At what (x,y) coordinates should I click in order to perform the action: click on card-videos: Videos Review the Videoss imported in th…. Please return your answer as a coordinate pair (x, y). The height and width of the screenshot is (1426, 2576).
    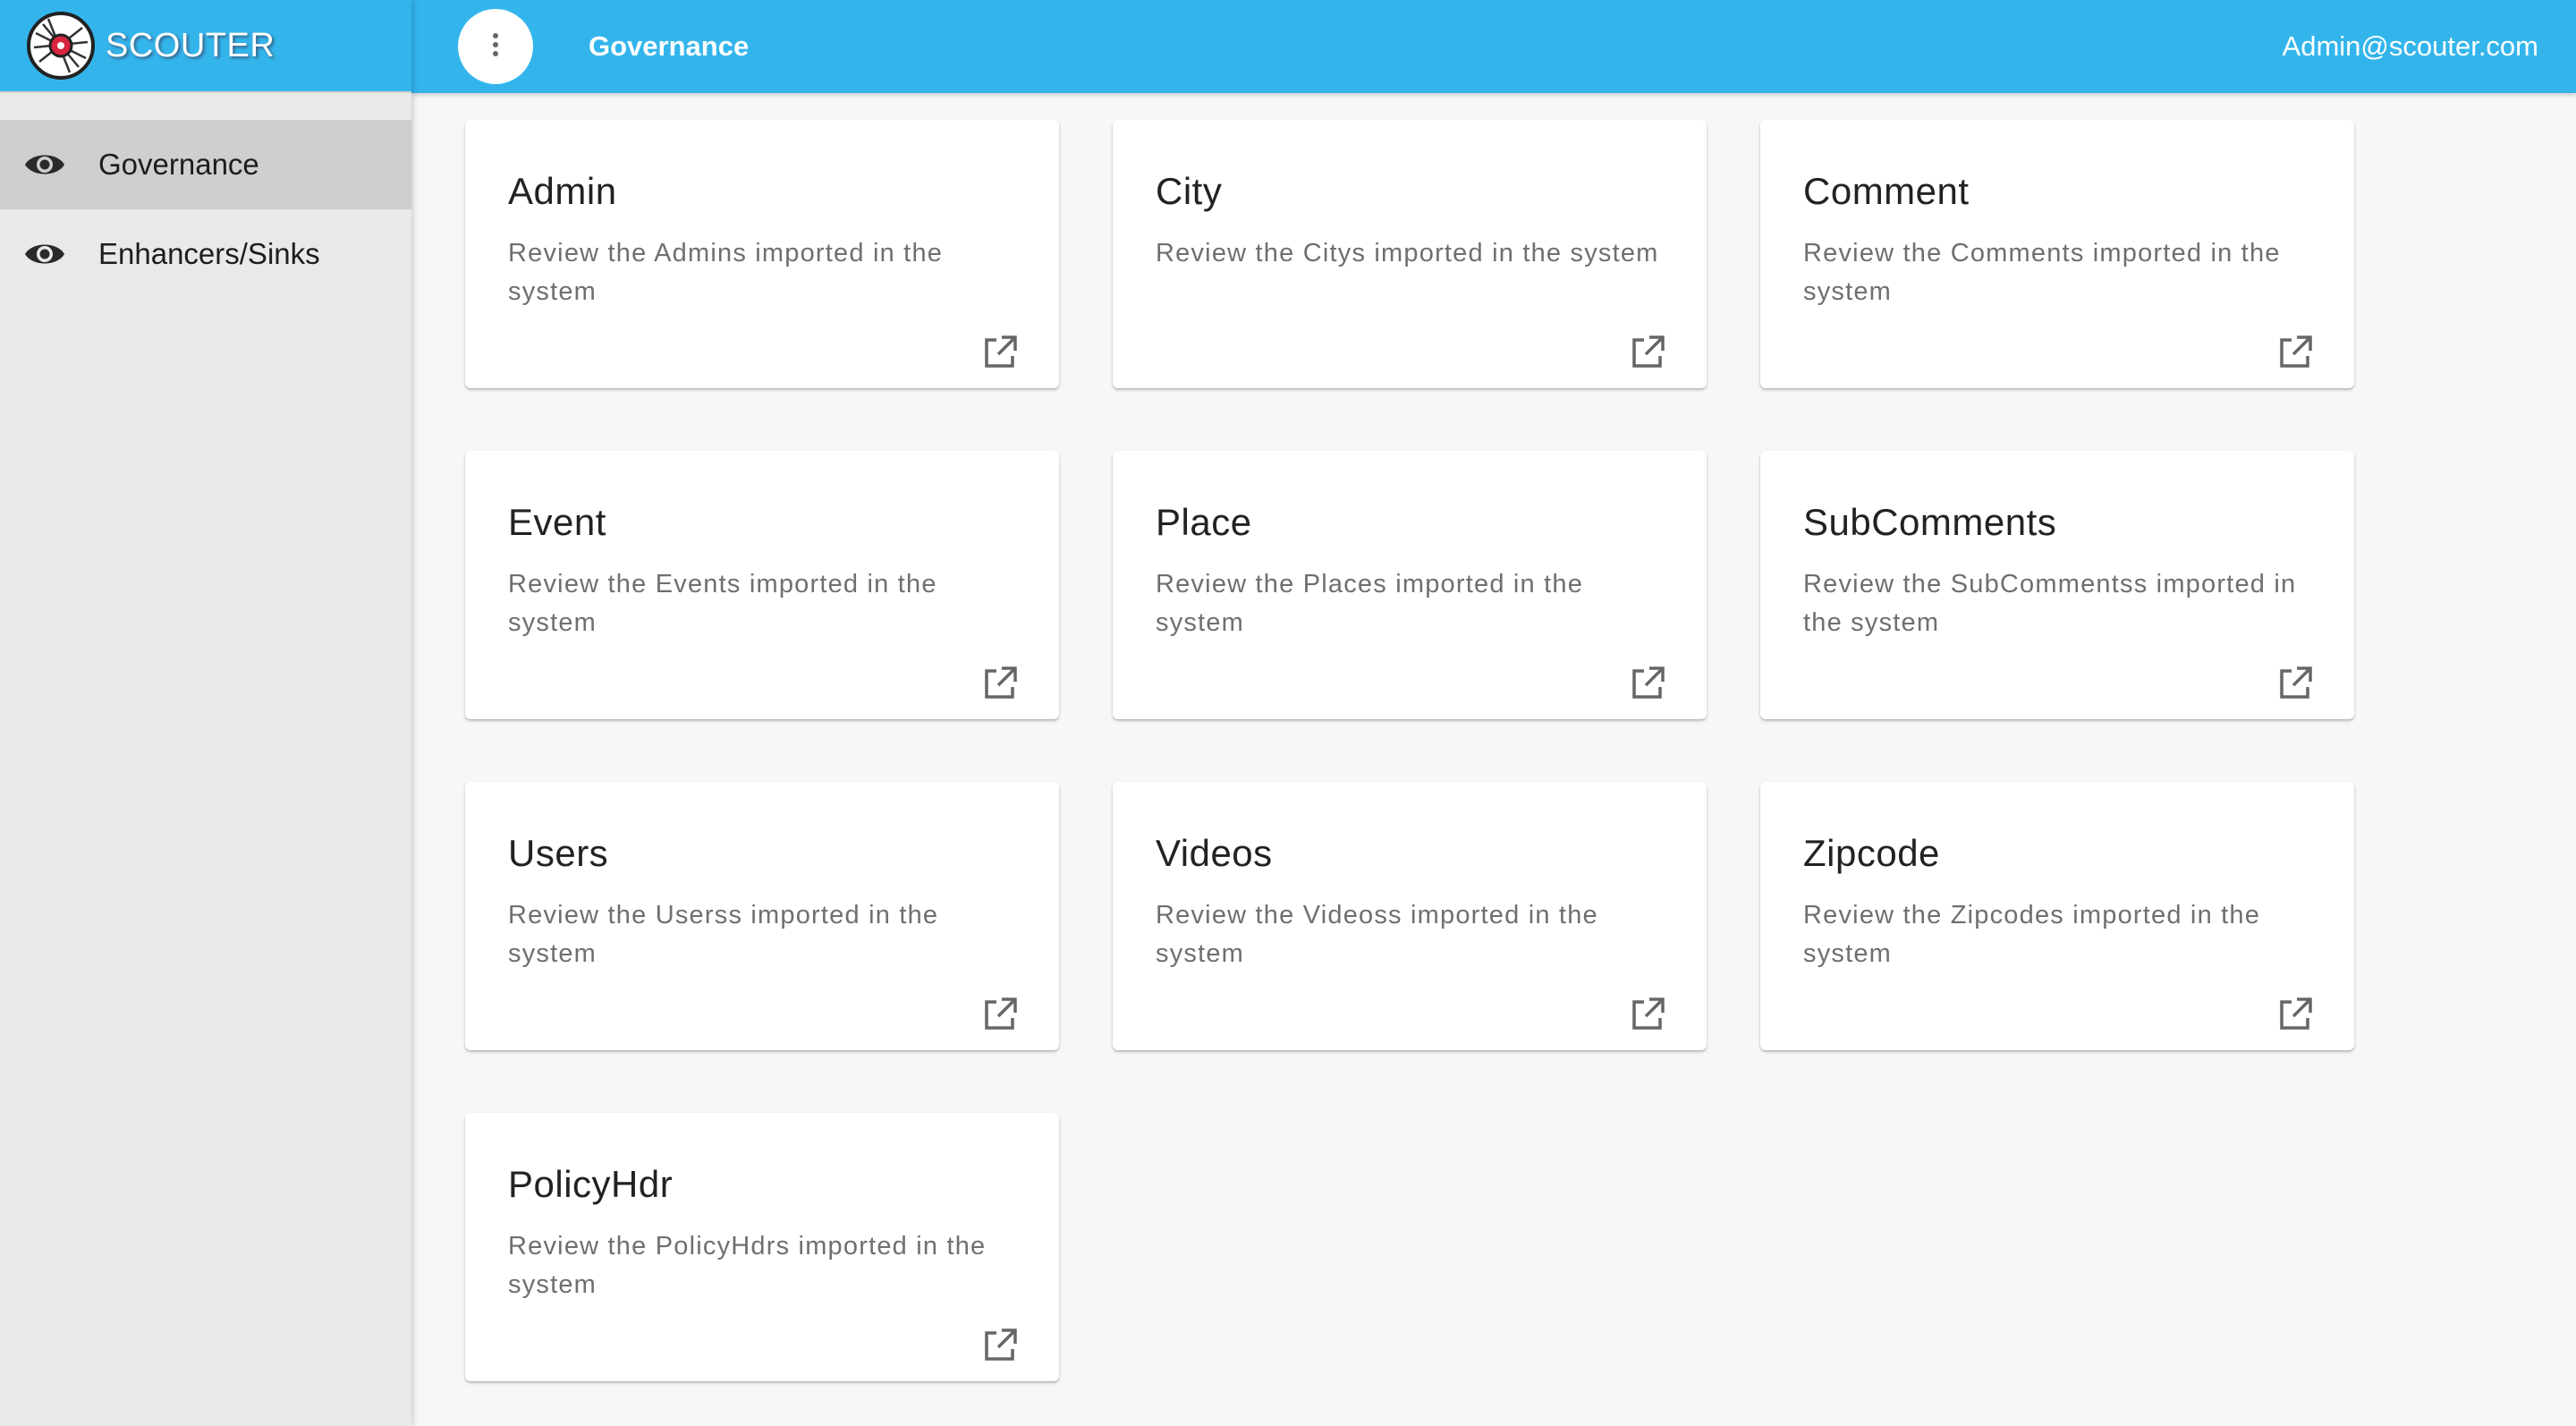
    Looking at the image, I should click on (1410, 916).